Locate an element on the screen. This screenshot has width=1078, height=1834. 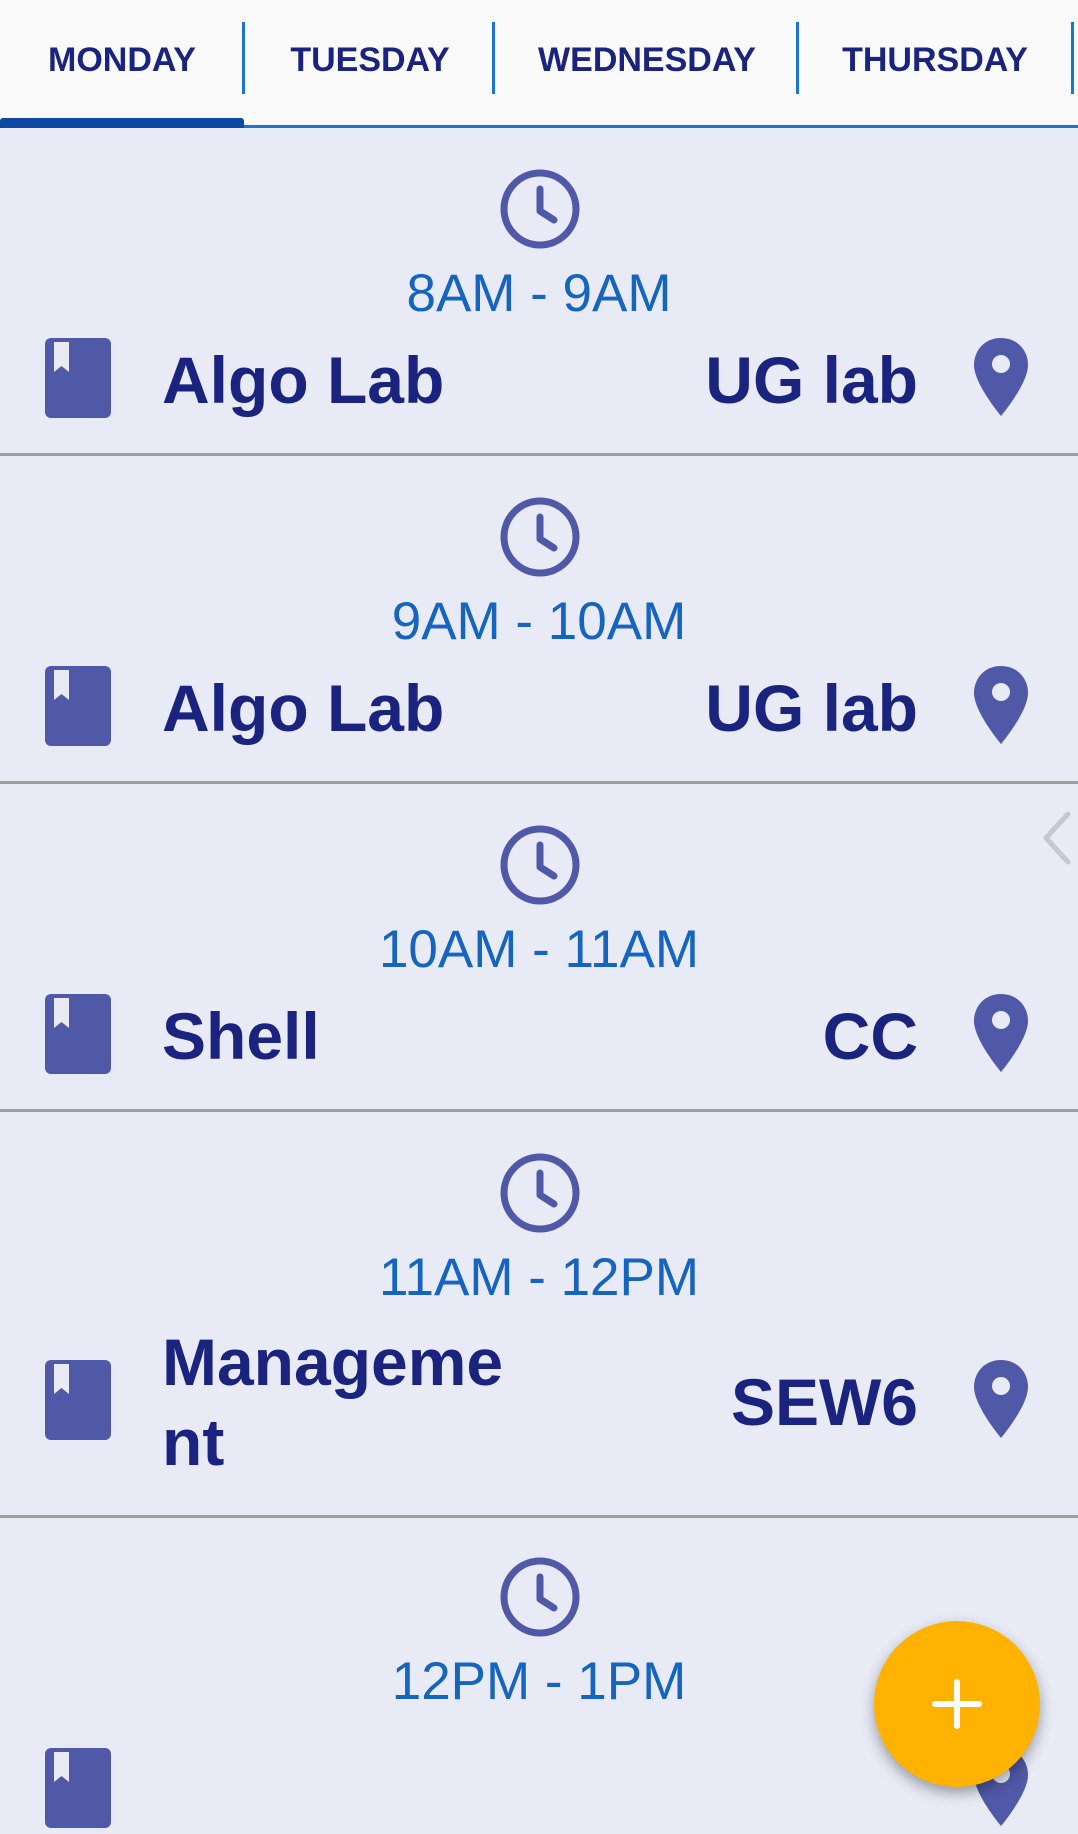
tab-tuesday: TUESDAY is located at coordinates (370, 60).